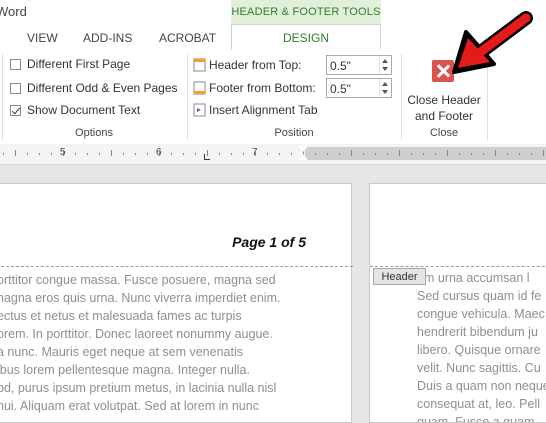 The height and width of the screenshot is (423, 546). Describe the element at coordinates (102, 88) in the screenshot. I see `checkbox-label: Different Odd & Even Pages` at that location.